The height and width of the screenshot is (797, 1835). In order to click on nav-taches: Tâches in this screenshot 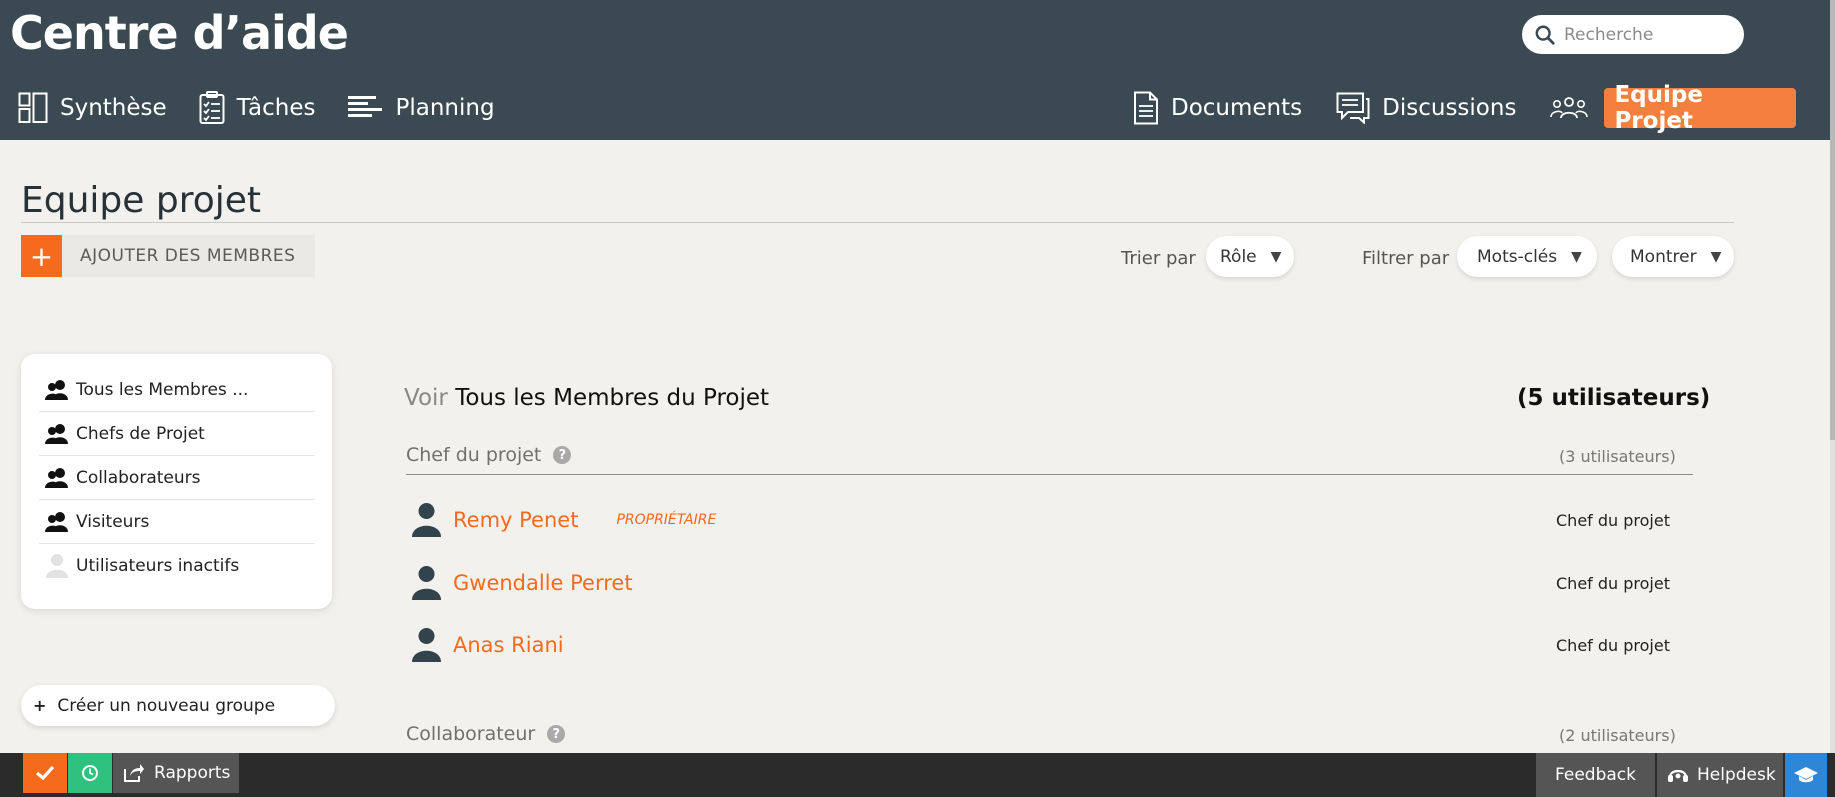, I will do `click(257, 108)`.